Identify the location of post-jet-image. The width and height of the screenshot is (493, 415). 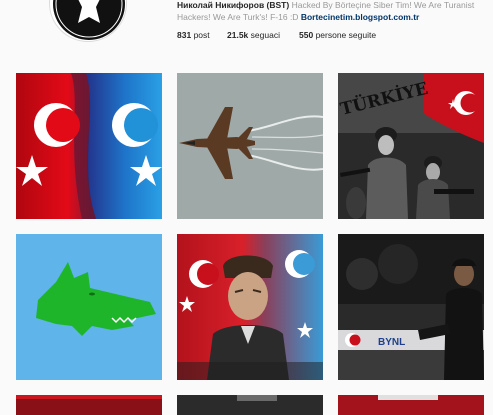
(250, 146).